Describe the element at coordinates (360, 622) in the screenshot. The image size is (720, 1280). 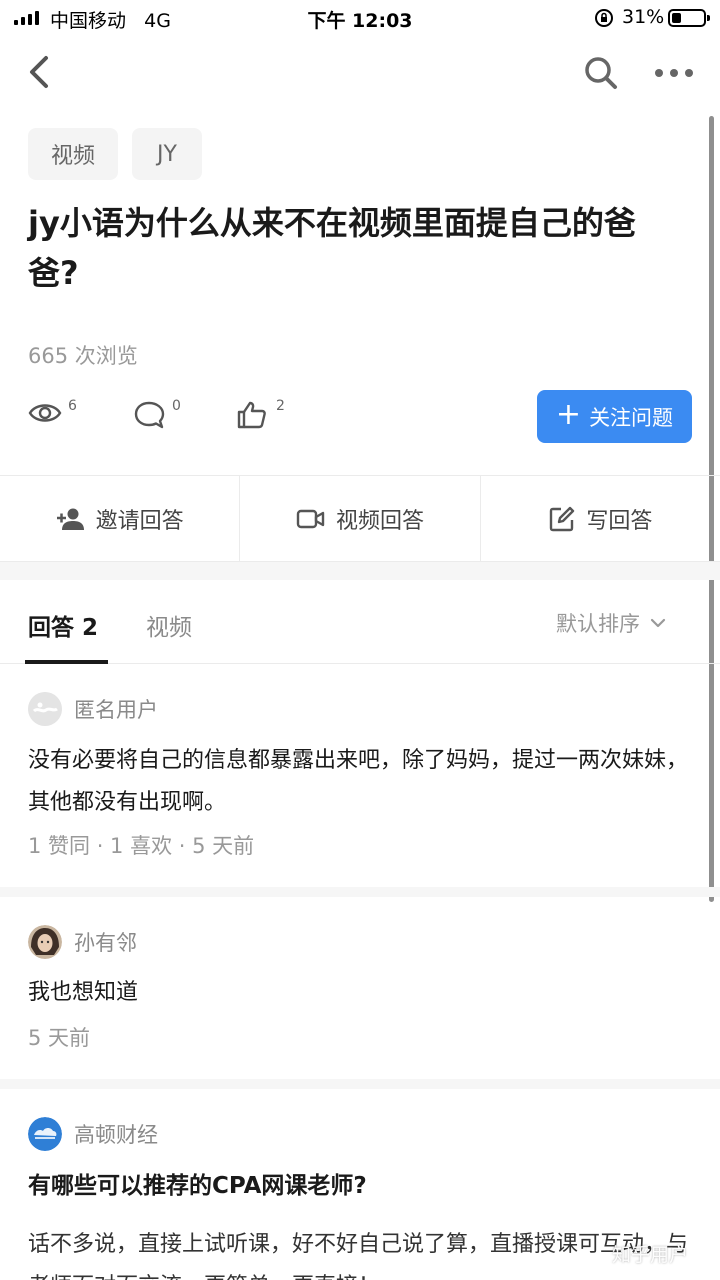
I see `answer-tabs: 回答 2 视频 默认排序` at that location.